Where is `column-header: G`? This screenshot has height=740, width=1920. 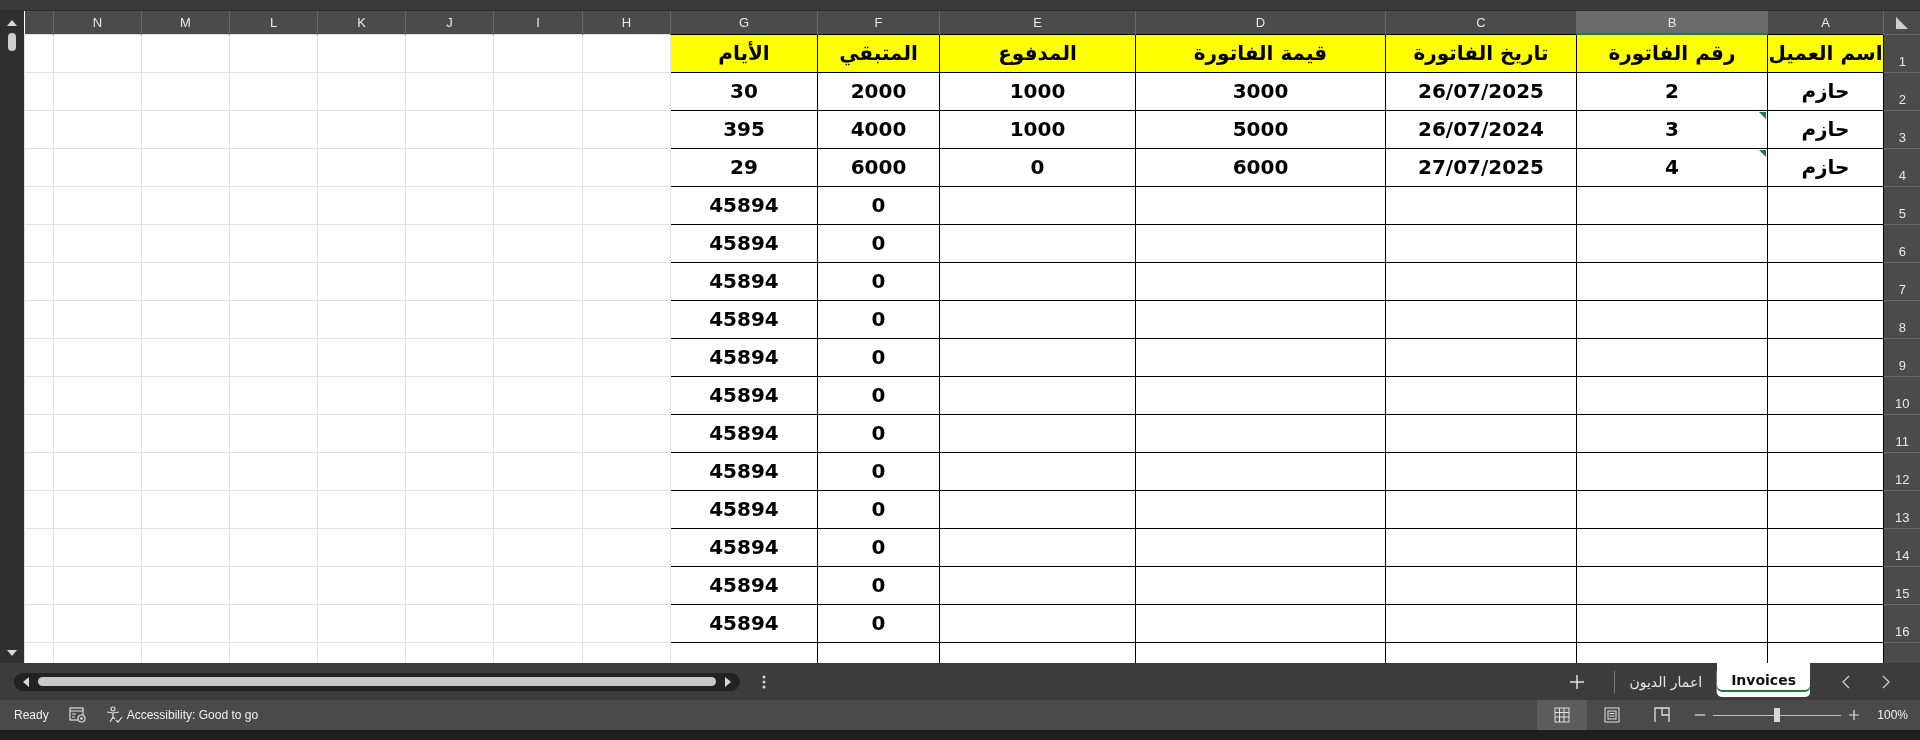 column-header: G is located at coordinates (744, 22).